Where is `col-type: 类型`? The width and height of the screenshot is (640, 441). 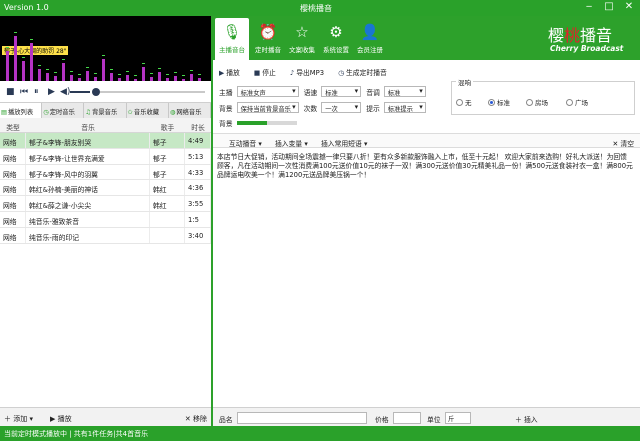 col-type: 类型 is located at coordinates (13, 125).